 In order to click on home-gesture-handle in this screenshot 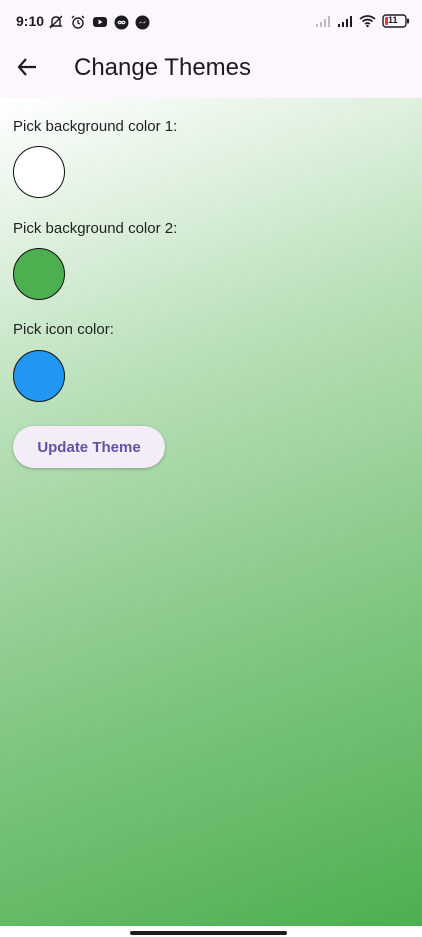, I will do `click(208, 933)`.